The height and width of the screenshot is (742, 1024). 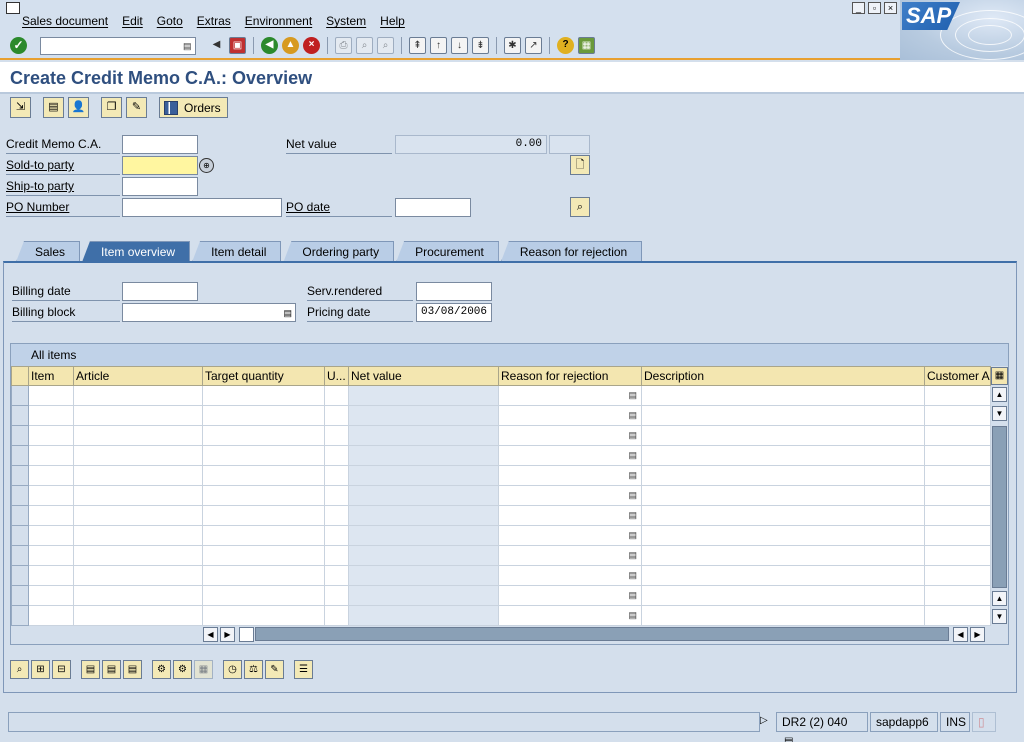 I want to click on billing-block-field: ▤, so click(x=209, y=312).